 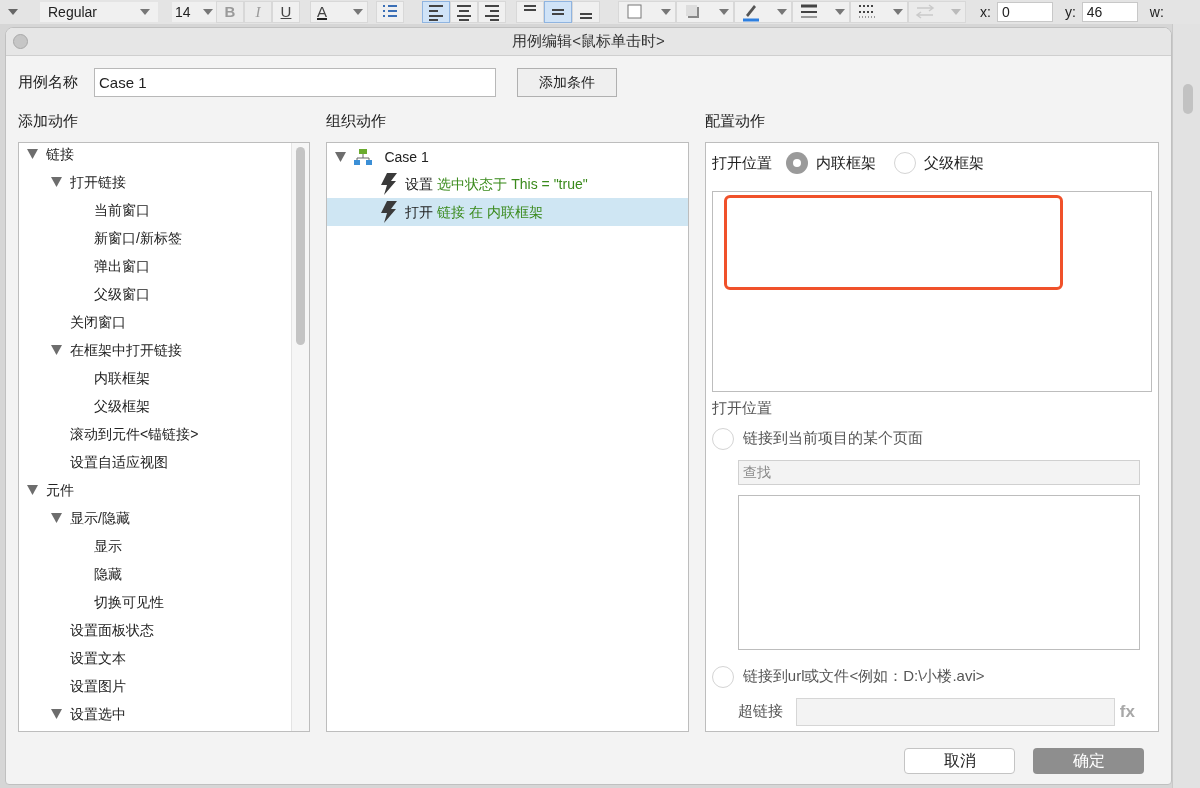 What do you see at coordinates (119, 462) in the screenshot?
I see `tree-item: 设置自适应视图` at bounding box center [119, 462].